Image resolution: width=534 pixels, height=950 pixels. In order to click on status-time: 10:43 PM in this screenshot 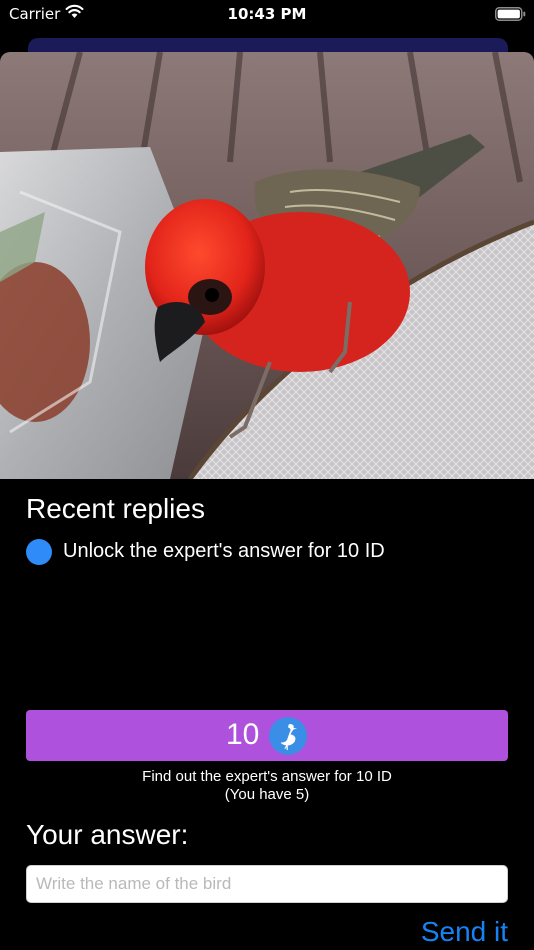, I will do `click(267, 14)`.